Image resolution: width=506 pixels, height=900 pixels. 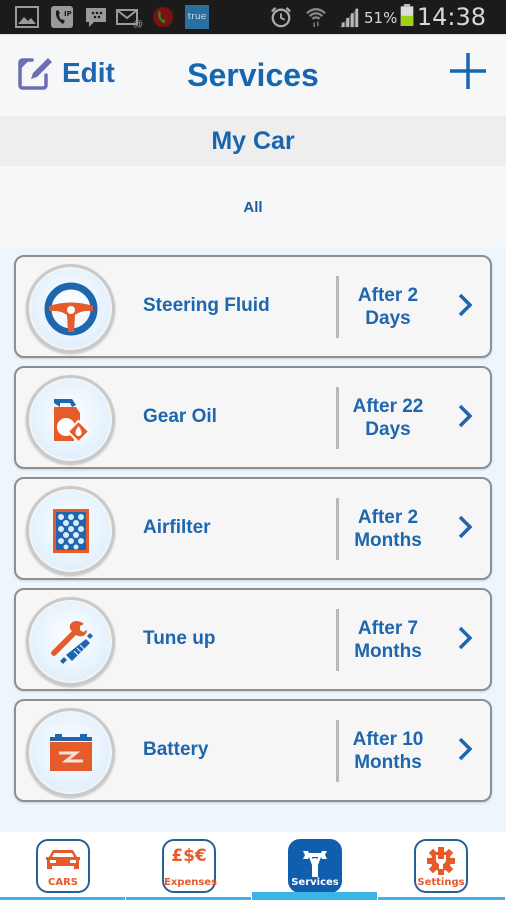 I want to click on steering-wheel-icon, so click(x=70, y=308).